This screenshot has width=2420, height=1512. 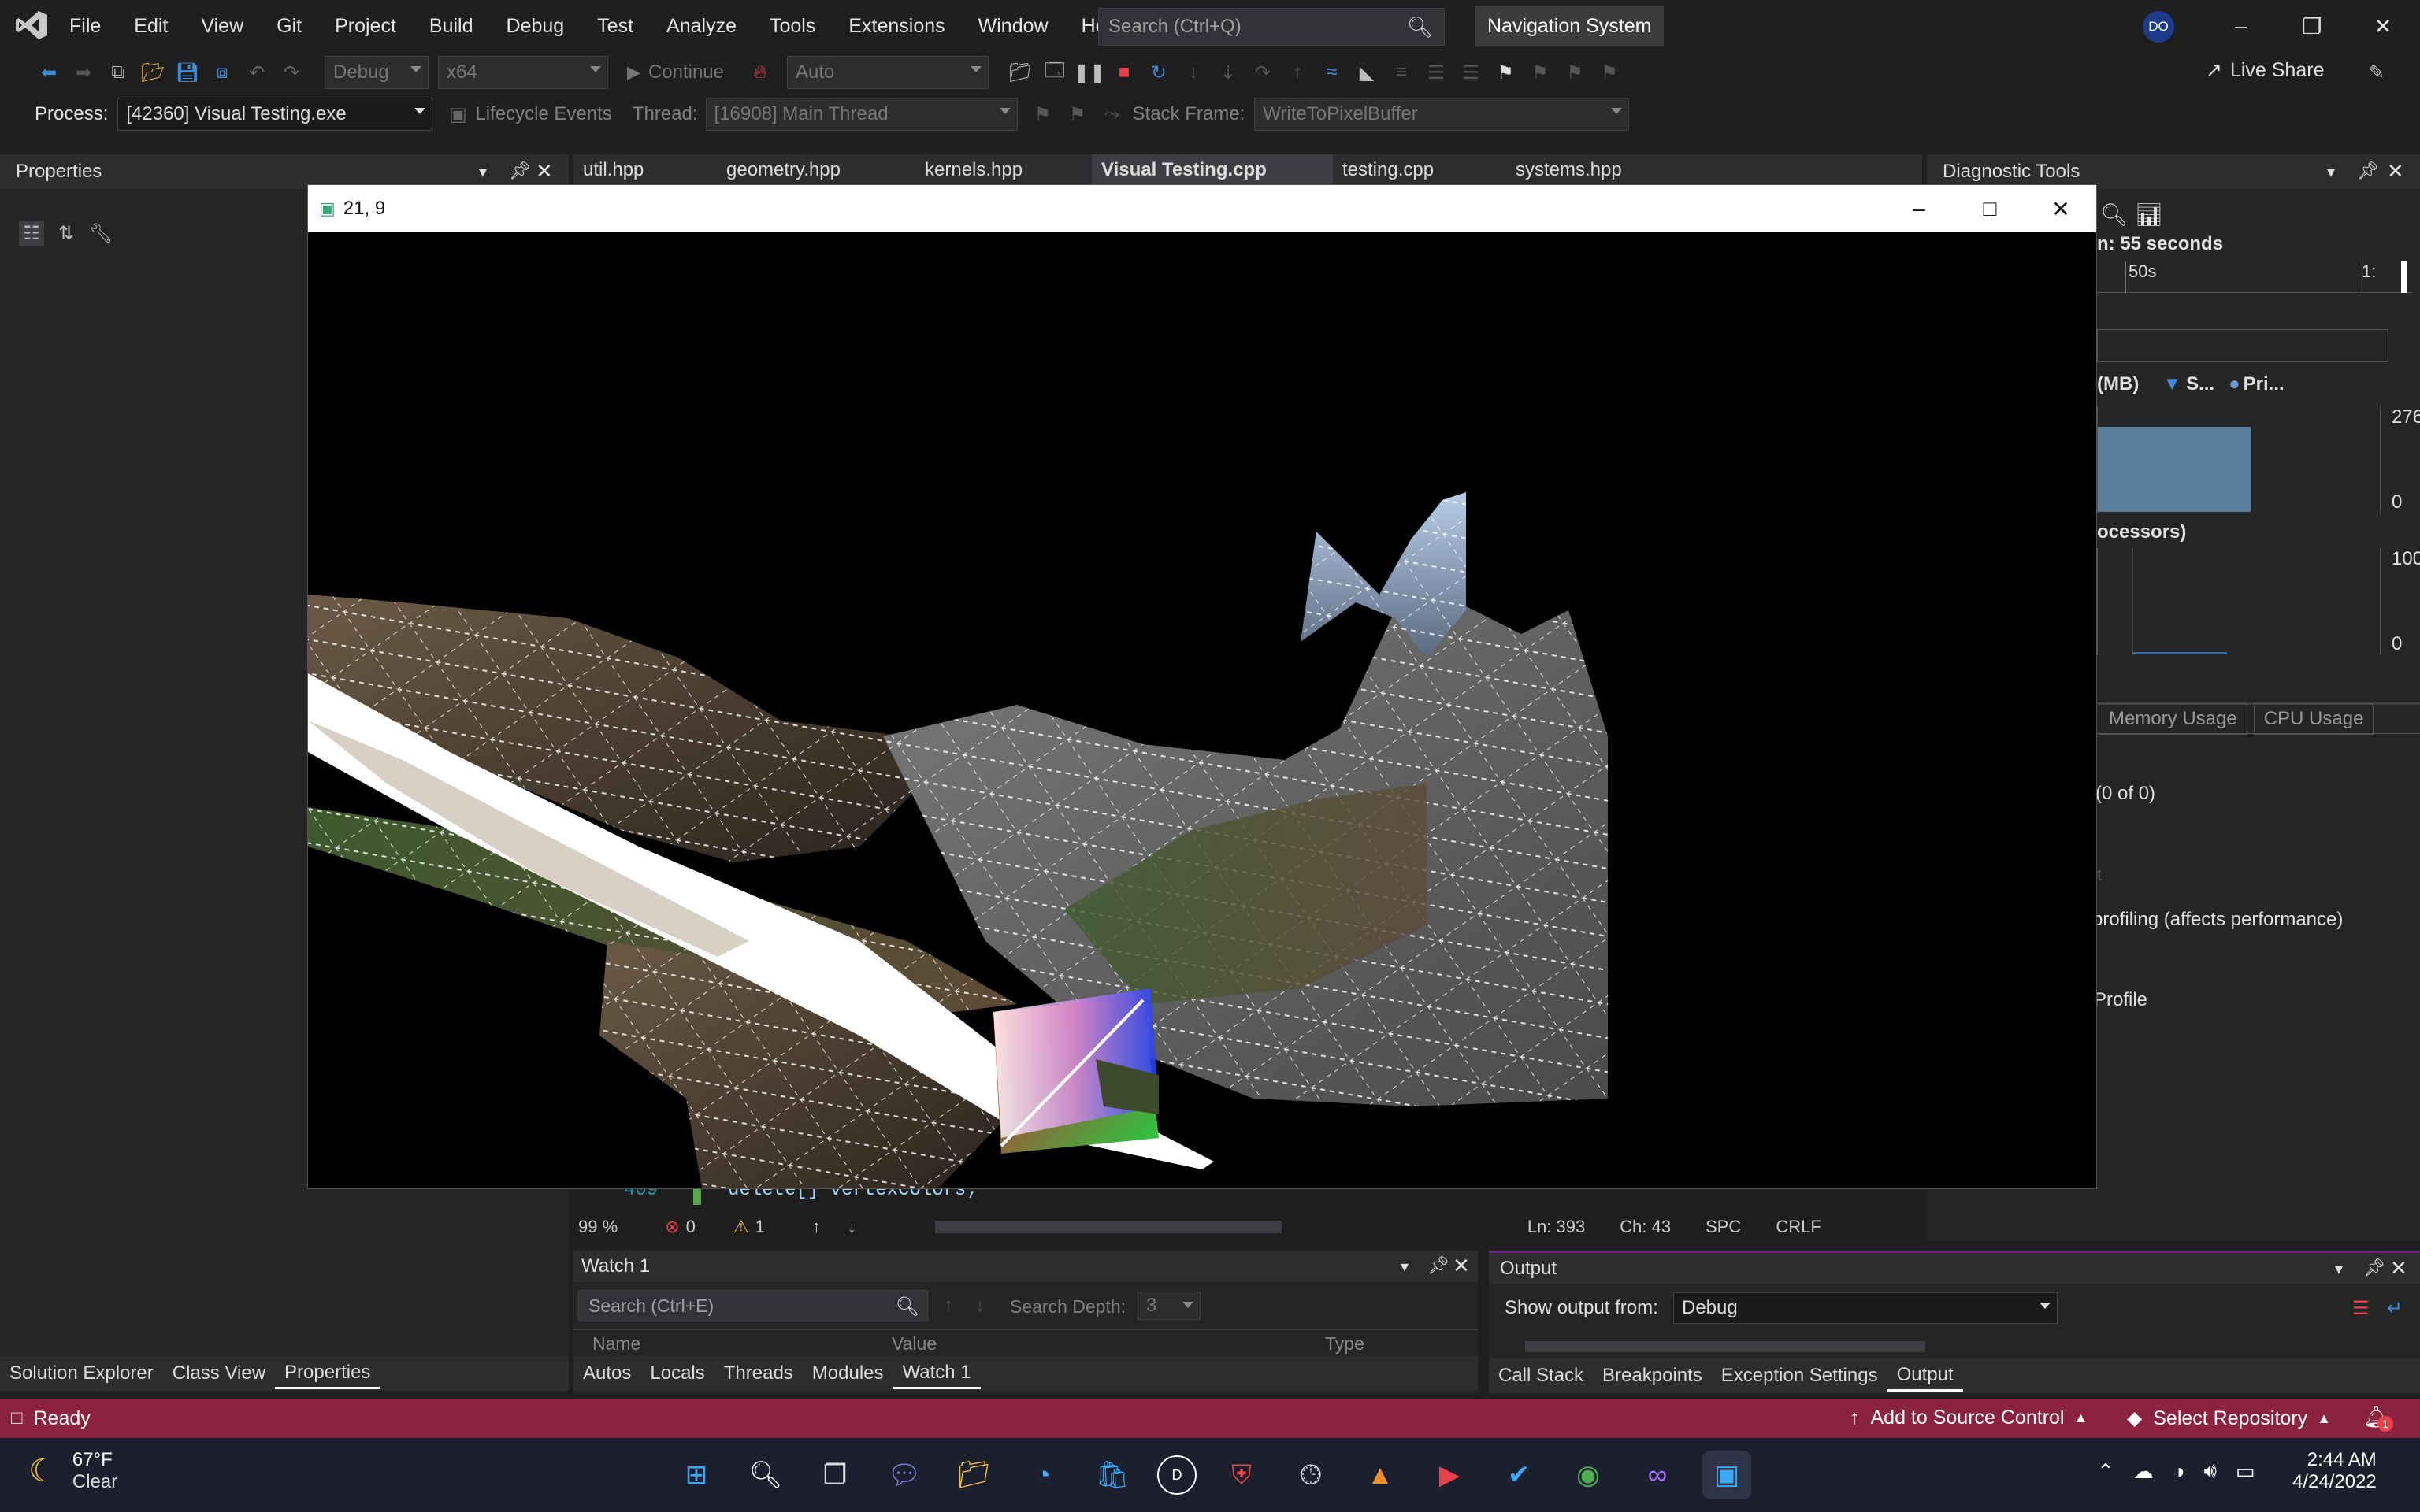 I want to click on bookmark-prev-icon: ⚑, so click(x=1540, y=72).